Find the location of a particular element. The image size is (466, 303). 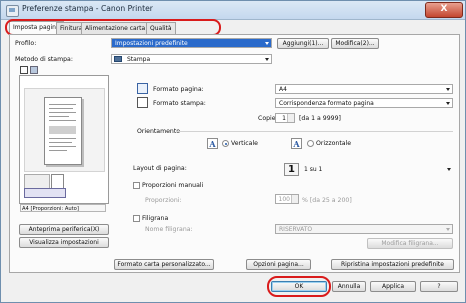

scaling-label: Proporzioni: is located at coordinates (163, 200).